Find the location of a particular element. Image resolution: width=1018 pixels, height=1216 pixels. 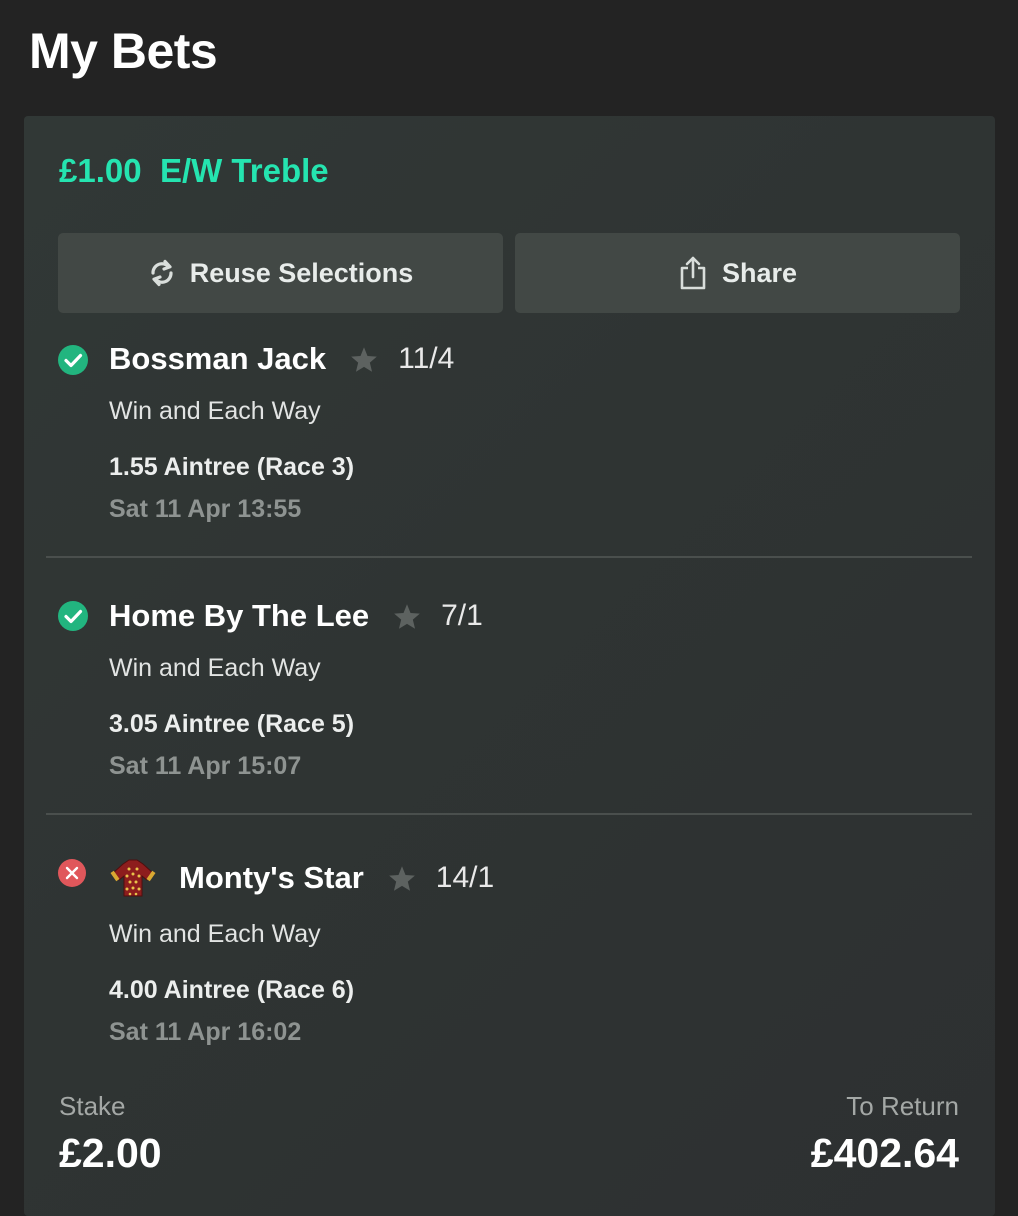

reuse-selections-button: Reuse Selections is located at coordinates (280, 273).